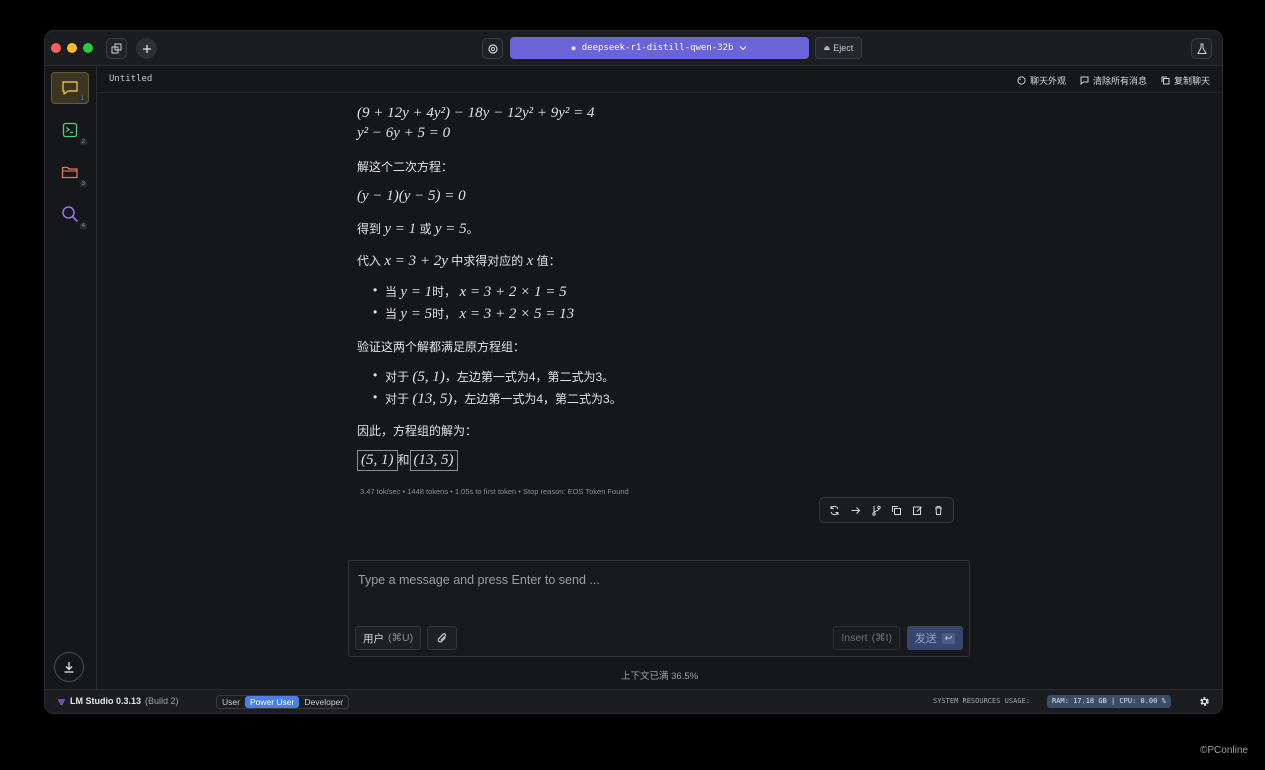 This screenshot has width=1265, height=770. I want to click on text-span: 中求得对应的, so click(487, 261).